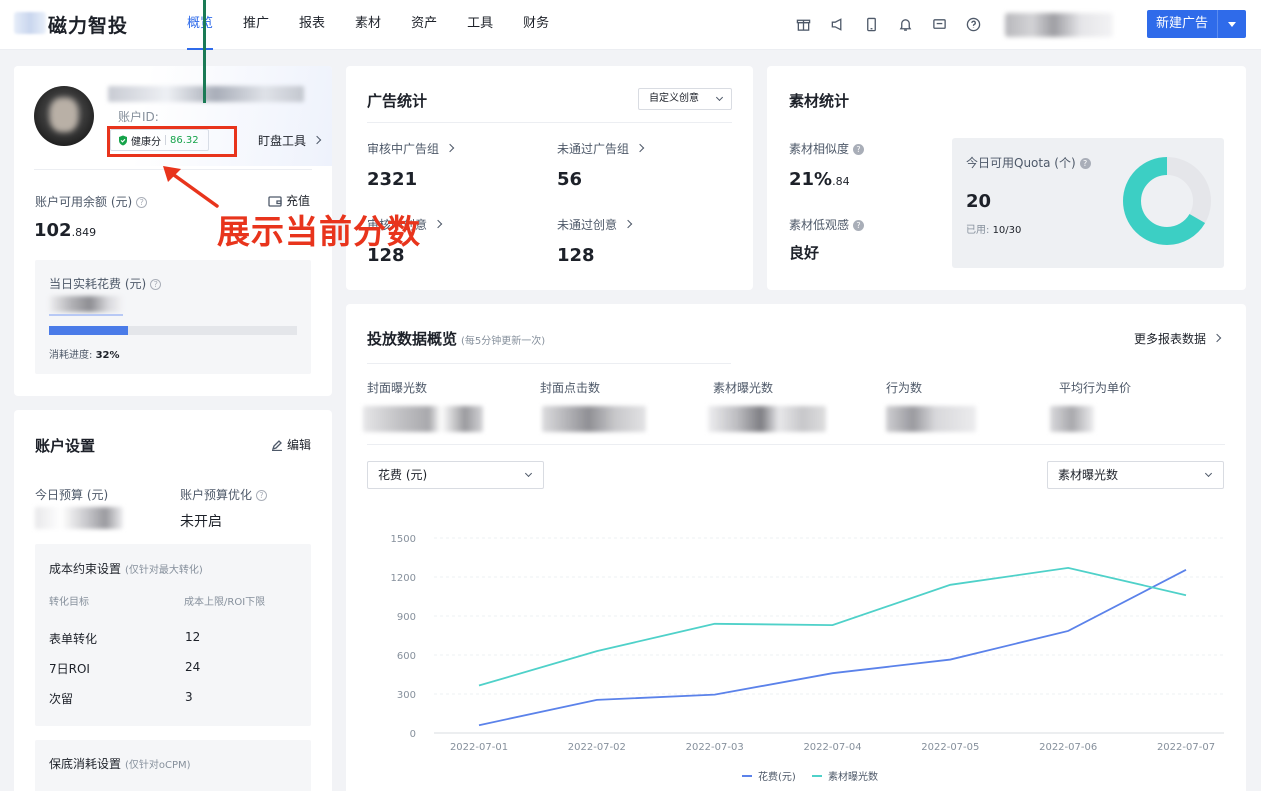  Describe the element at coordinates (368, 25) in the screenshot. I see `nav-tab-3: 素材` at that location.